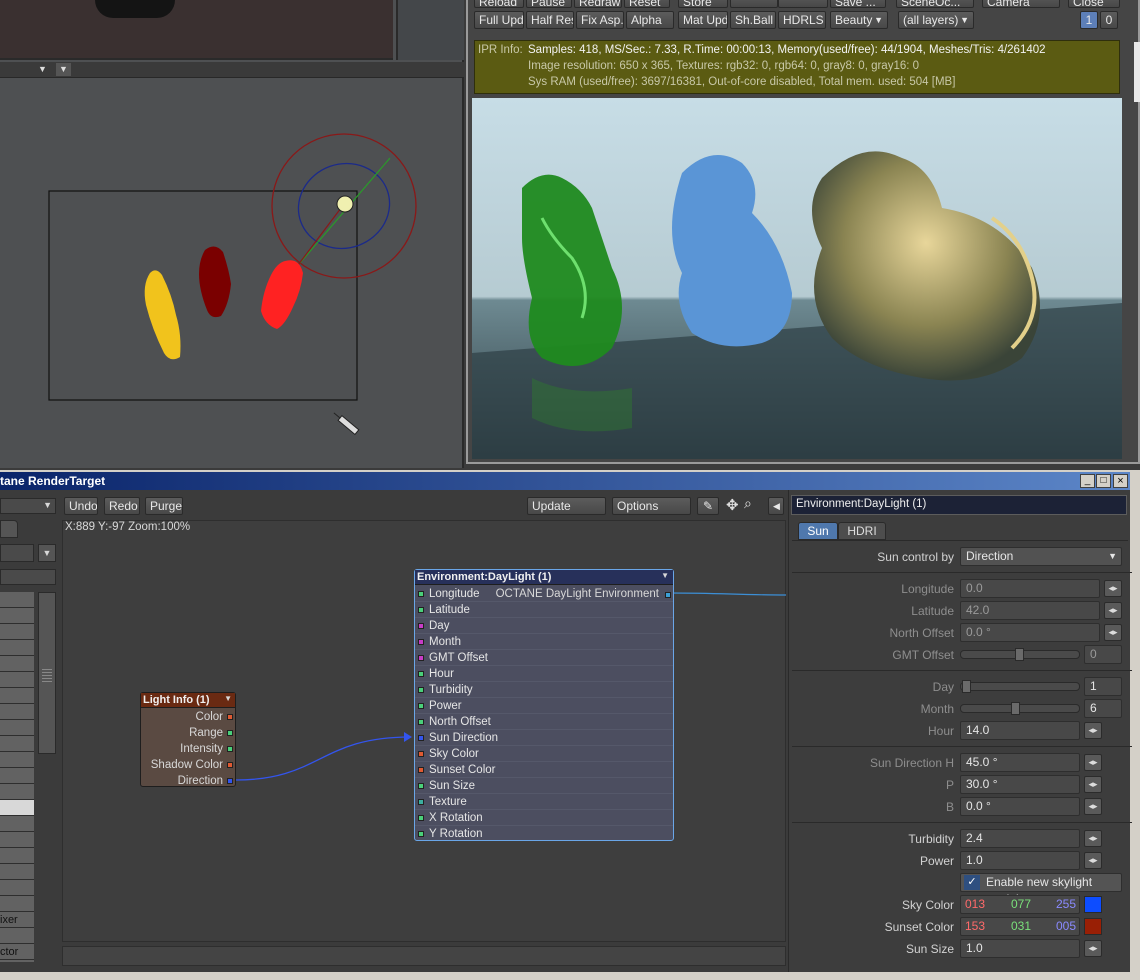 This screenshot has height=980, width=1140. Describe the element at coordinates (544, 626) in the screenshot. I see `input-day: Day` at that location.